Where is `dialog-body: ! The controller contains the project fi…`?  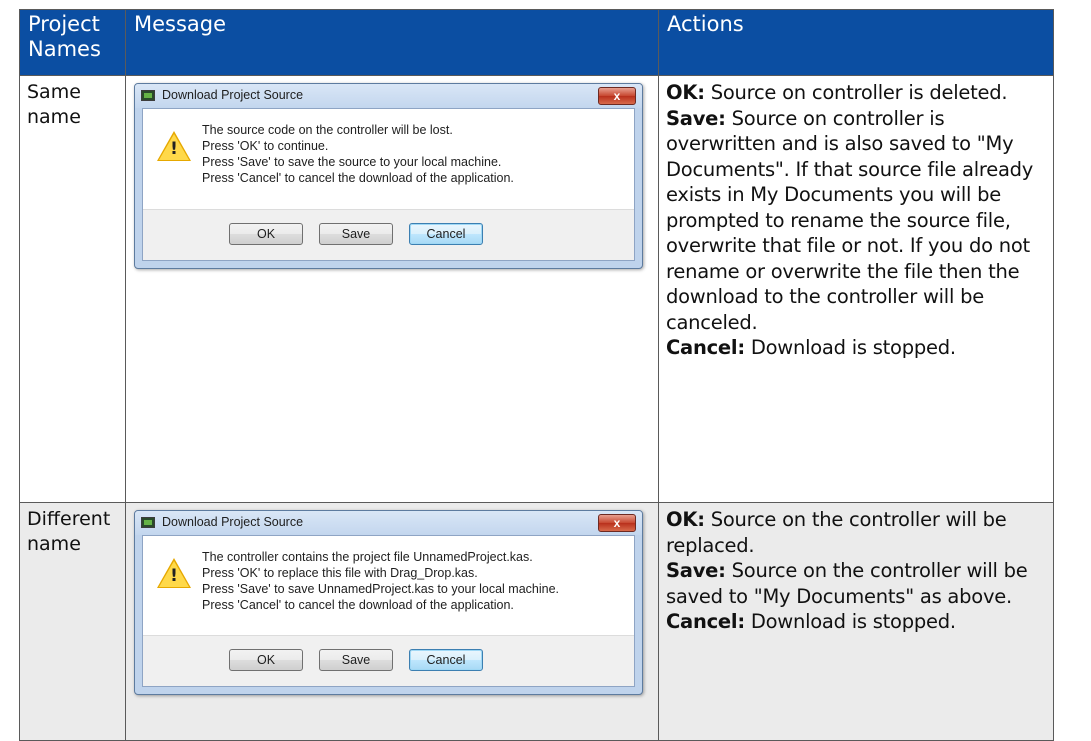
dialog-body: ! The controller contains the project fi… is located at coordinates (388, 611).